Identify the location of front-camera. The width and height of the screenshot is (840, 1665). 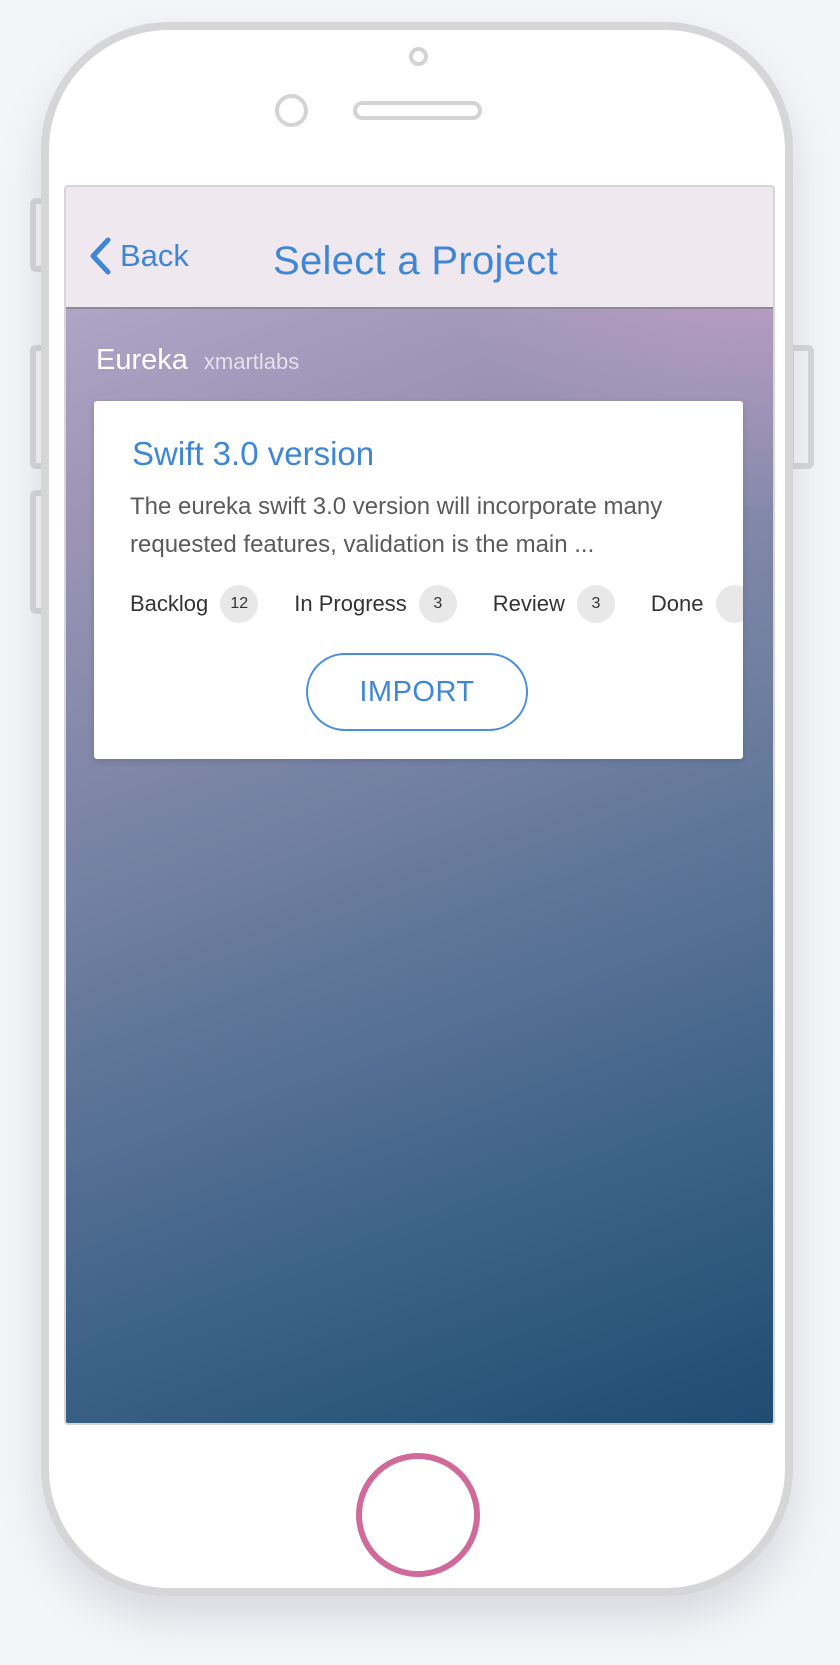
(291, 110).